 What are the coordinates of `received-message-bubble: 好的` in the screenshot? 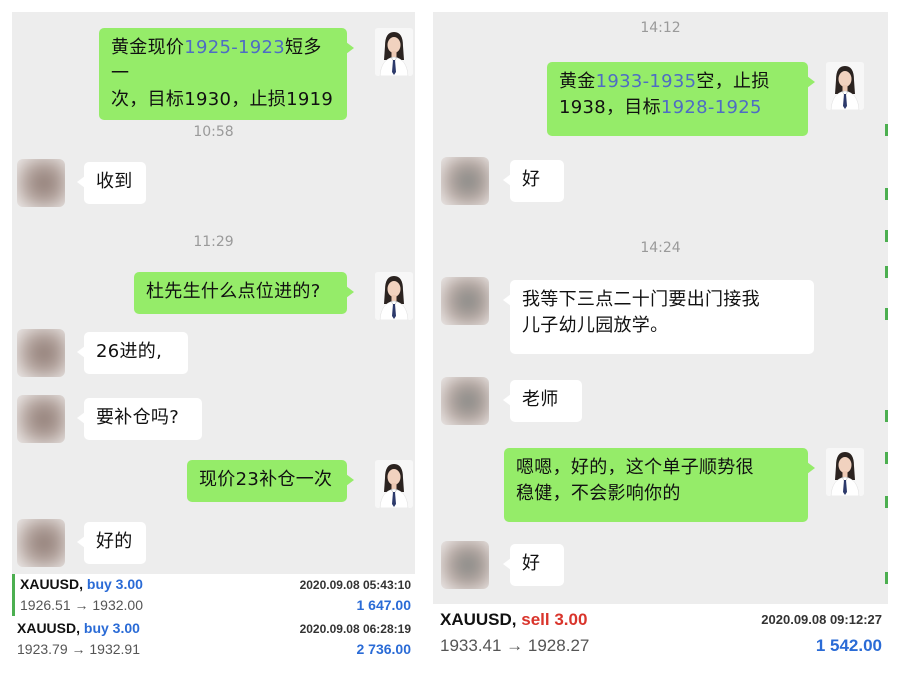 It's located at (111, 543).